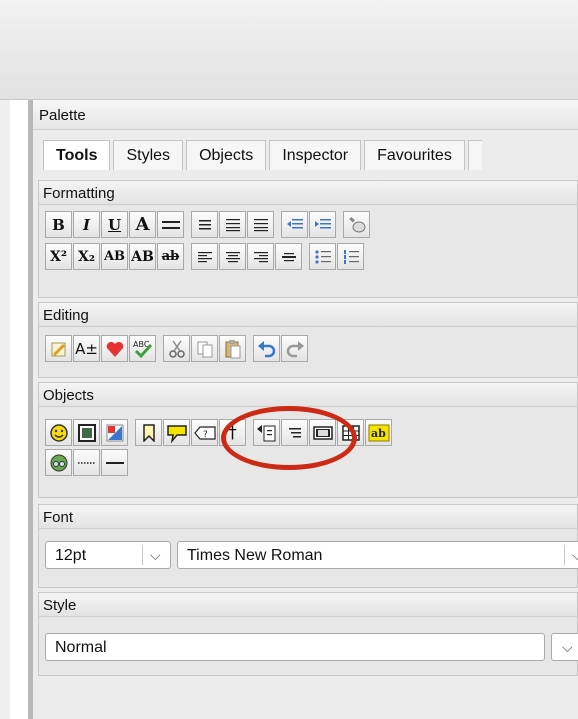 The image size is (578, 719). What do you see at coordinates (289, 438) in the screenshot?
I see `annotation-circle` at bounding box center [289, 438].